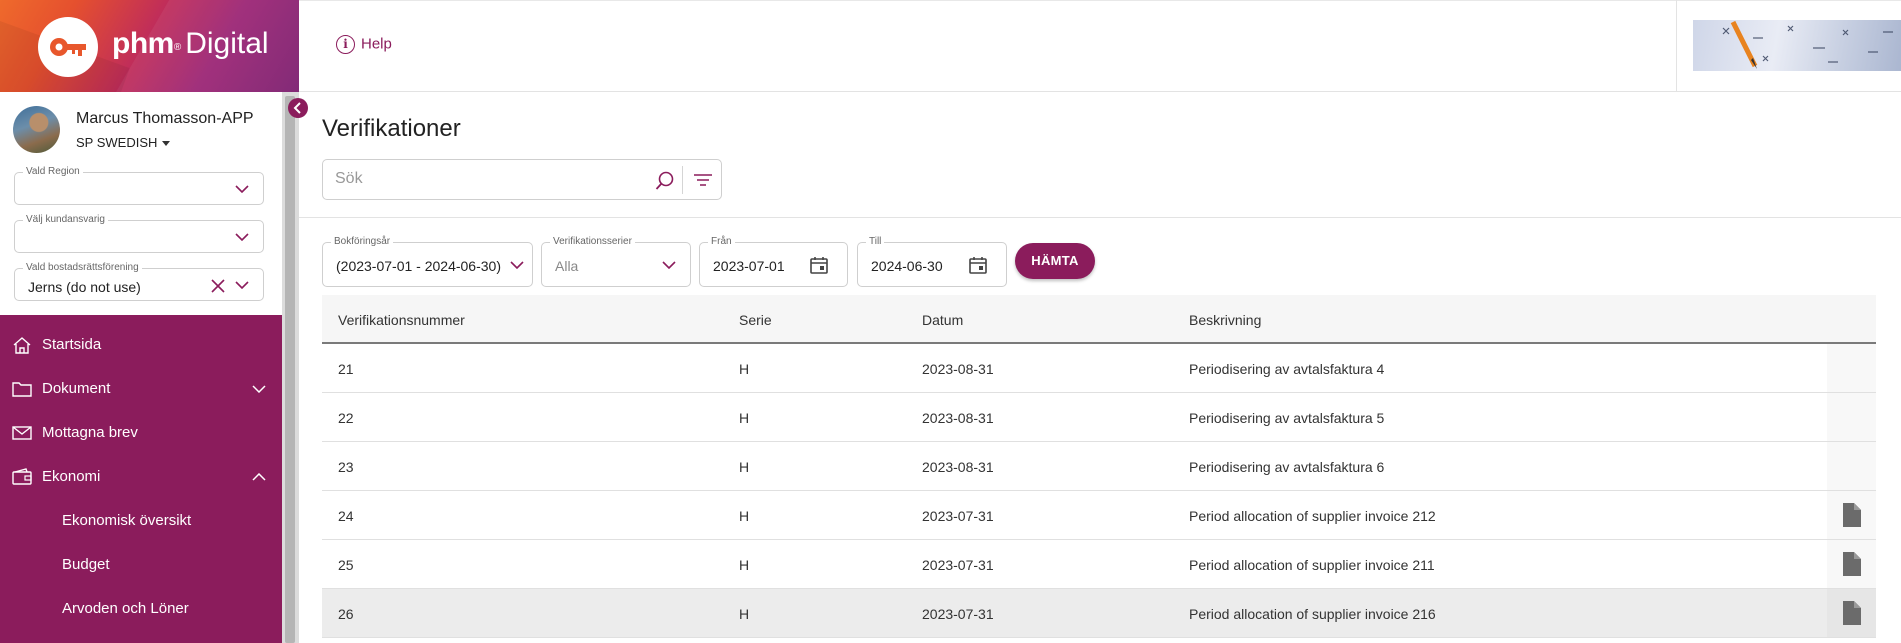  What do you see at coordinates (401, 320) in the screenshot?
I see `column-header-number: Verifikationsnummer` at bounding box center [401, 320].